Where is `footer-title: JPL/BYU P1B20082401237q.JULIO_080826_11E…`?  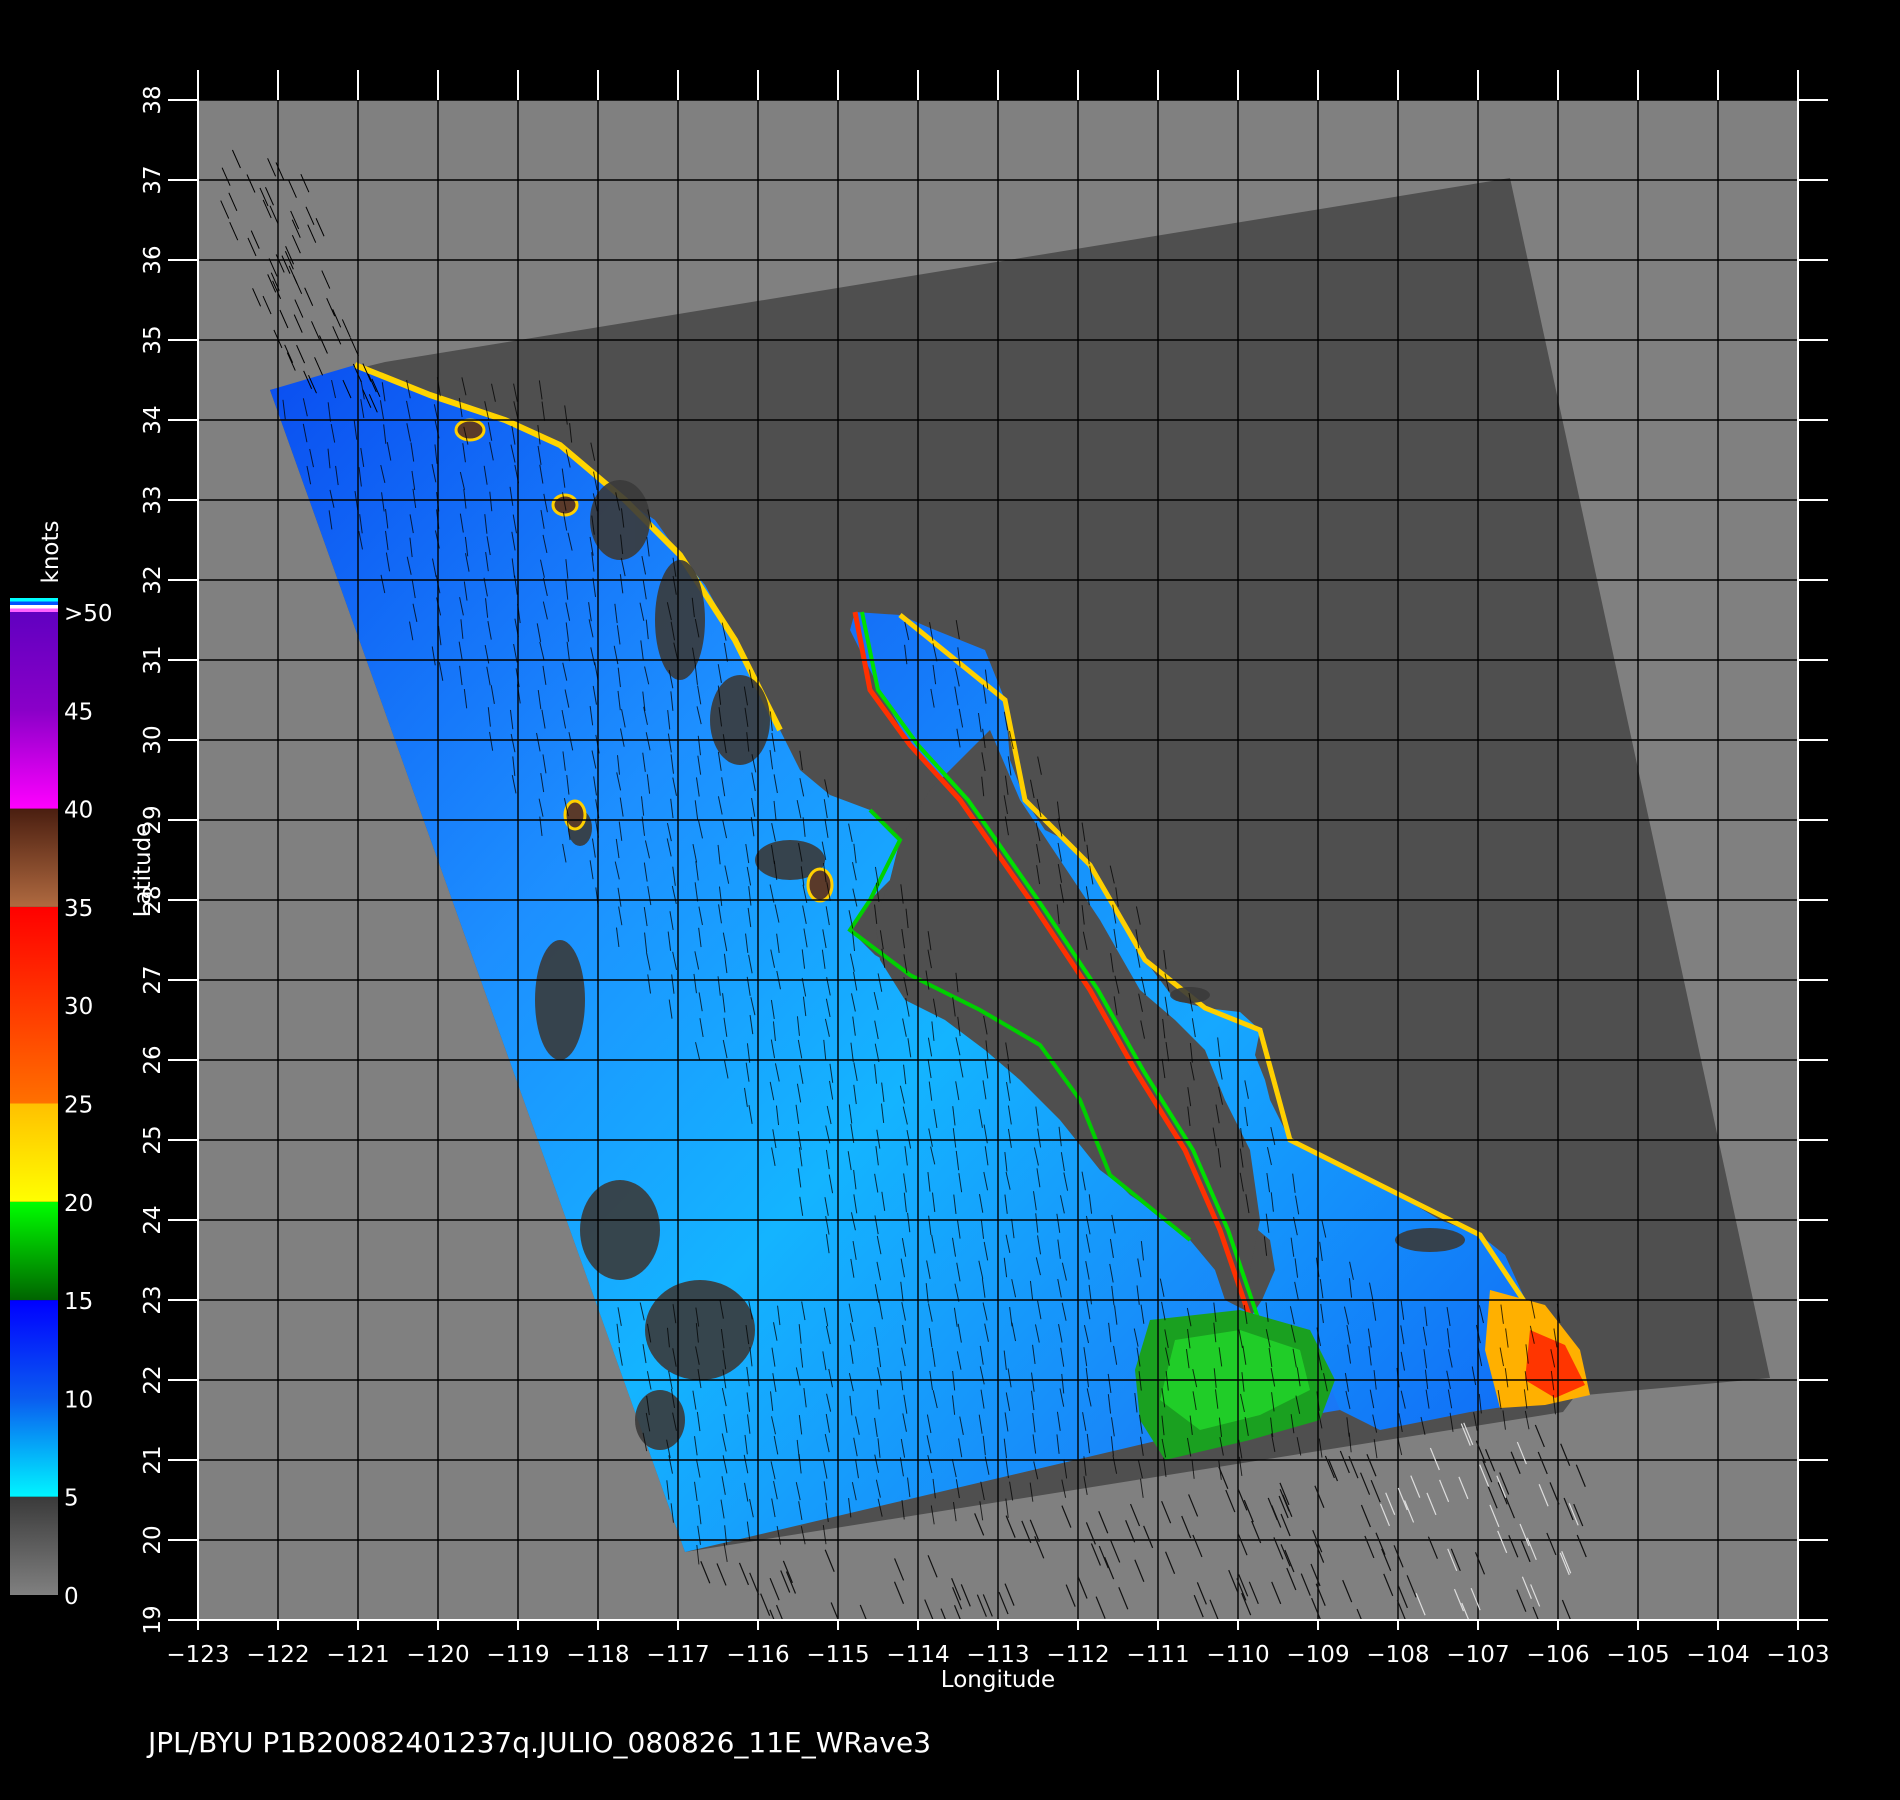
footer-title: JPL/BYU P1B20082401237q.JULIO_080826_11E… is located at coordinates (538, 1742).